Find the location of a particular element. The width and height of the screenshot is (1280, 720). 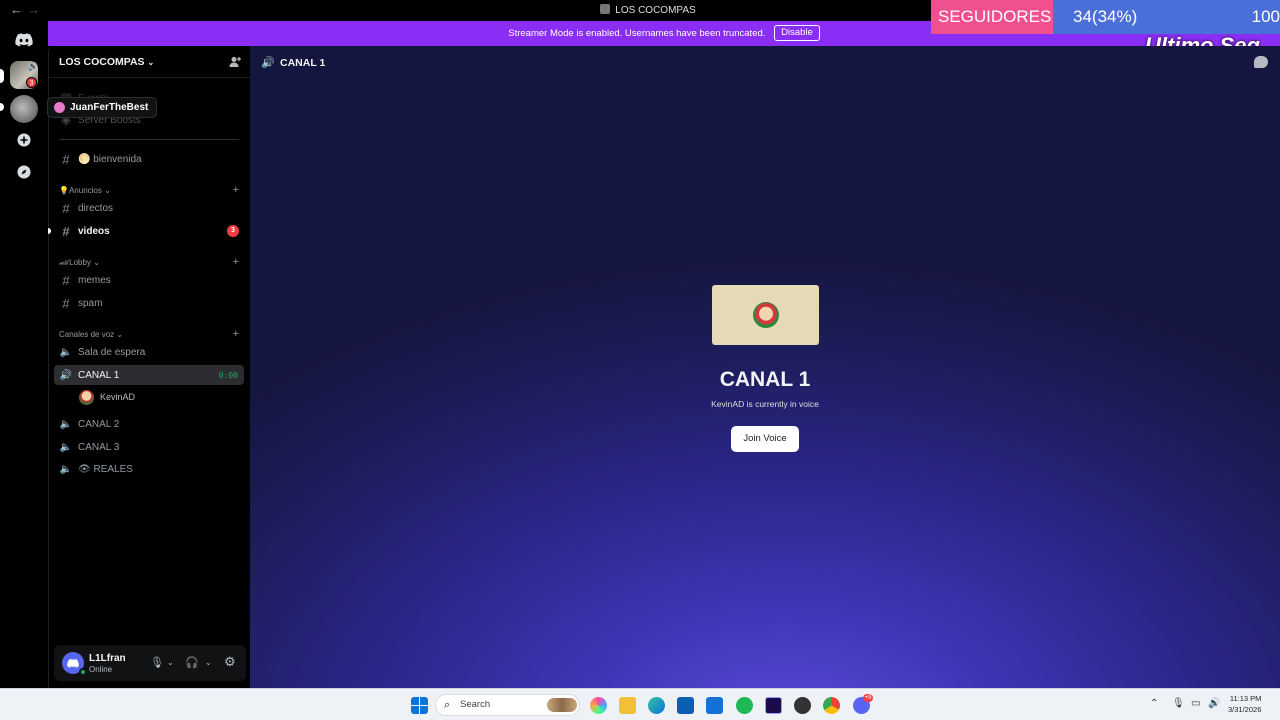

taskbar-search-box: ⌕ Search is located at coordinates (507, 705).